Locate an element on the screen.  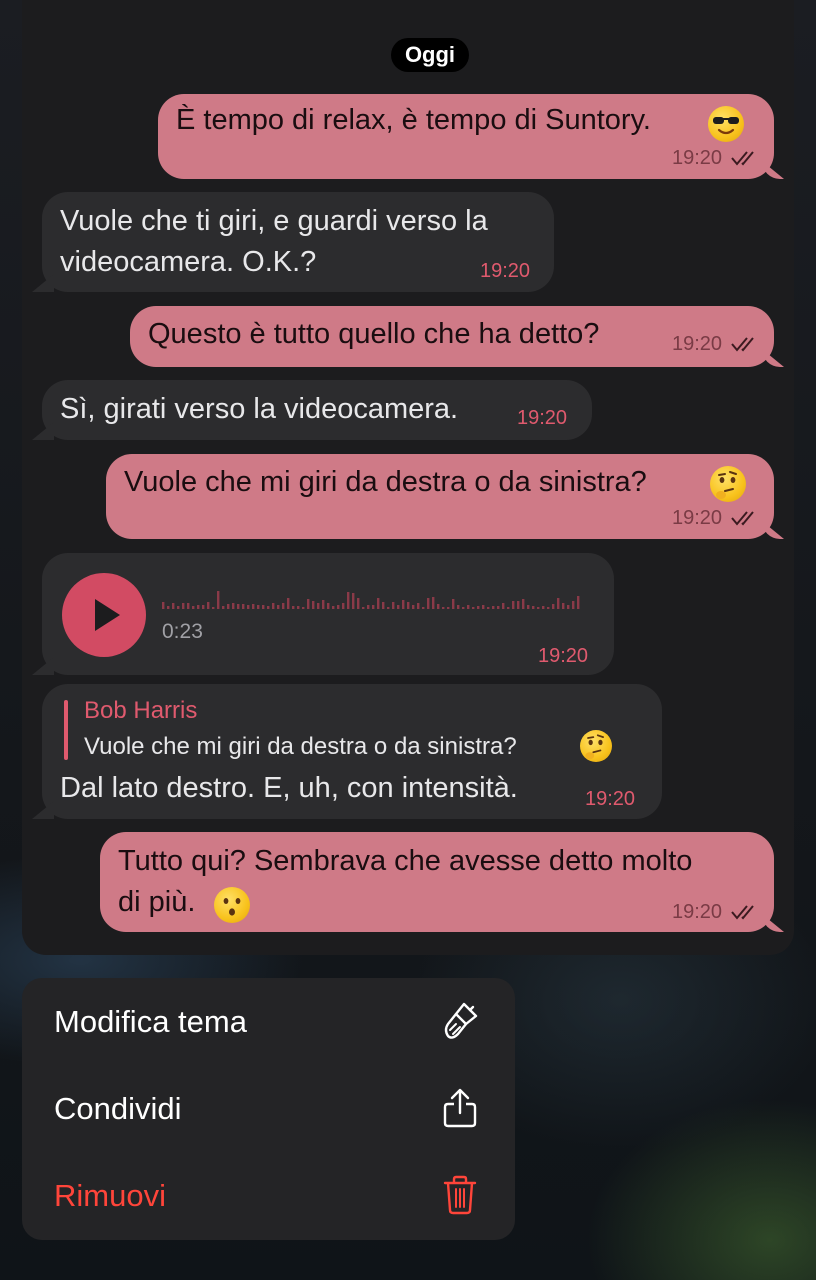
menu-item-label: Modifica tema is located at coordinates (150, 1021).